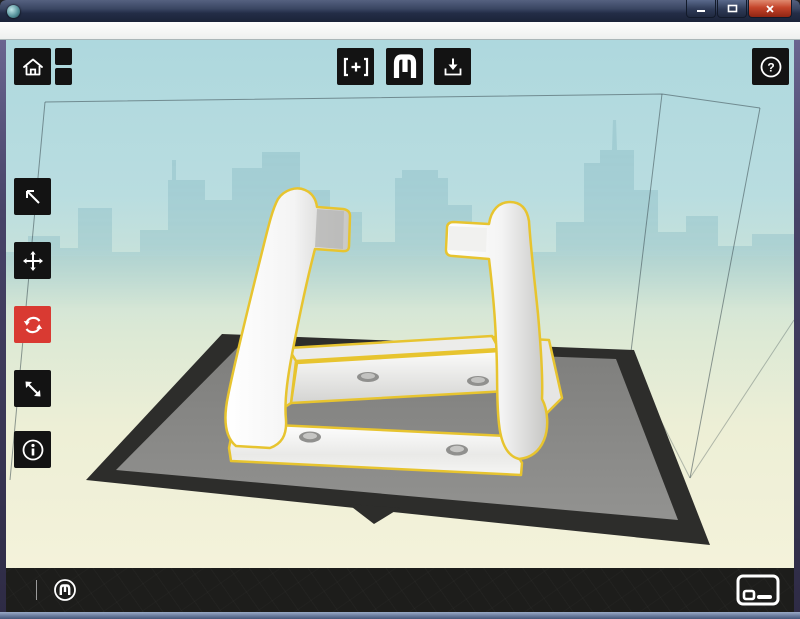 This screenshot has height=619, width=800. Describe the element at coordinates (758, 590) in the screenshot. I see `replicator-printer-icon` at that location.